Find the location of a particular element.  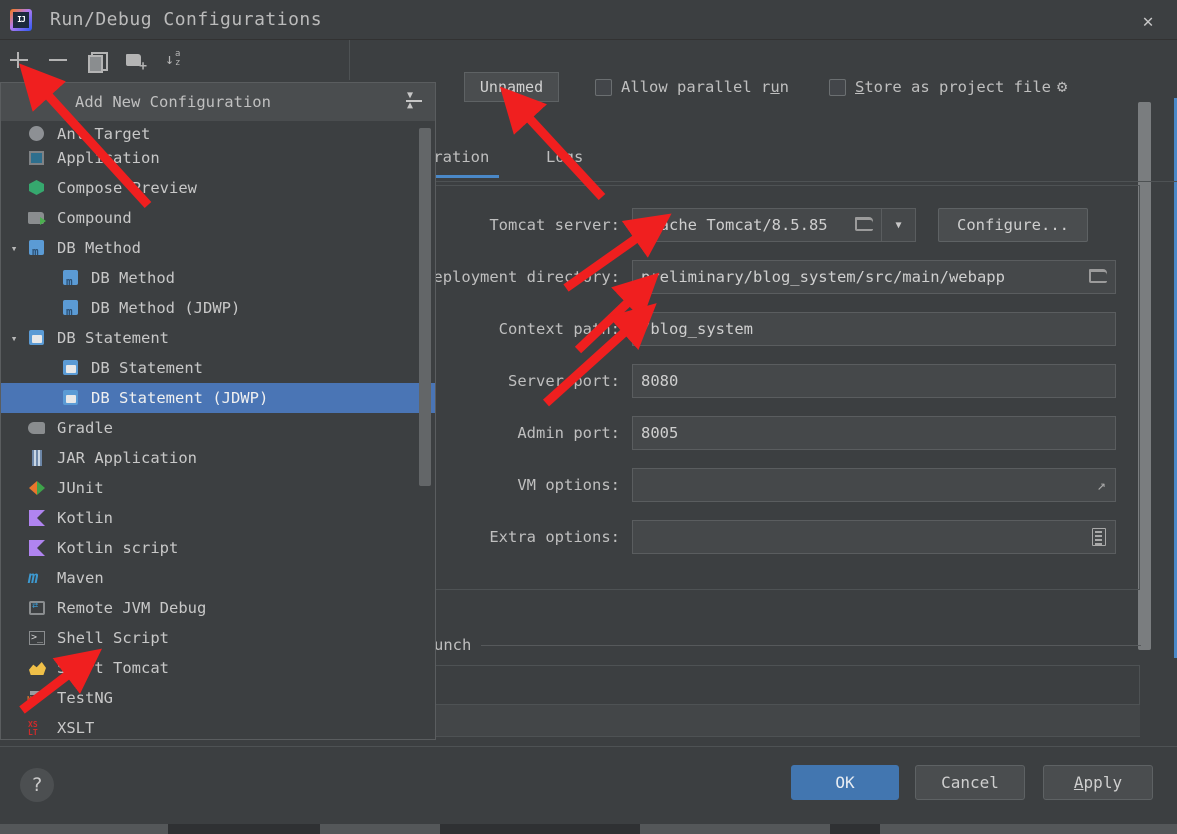

allow-parallel-run-label: Allow parallel run is located at coordinates (705, 87).